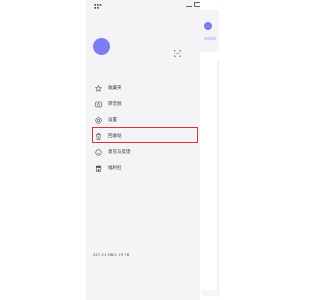 The height and width of the screenshot is (300, 320). Describe the element at coordinates (98, 168) in the screenshot. I see `gift-shop-icon` at that location.